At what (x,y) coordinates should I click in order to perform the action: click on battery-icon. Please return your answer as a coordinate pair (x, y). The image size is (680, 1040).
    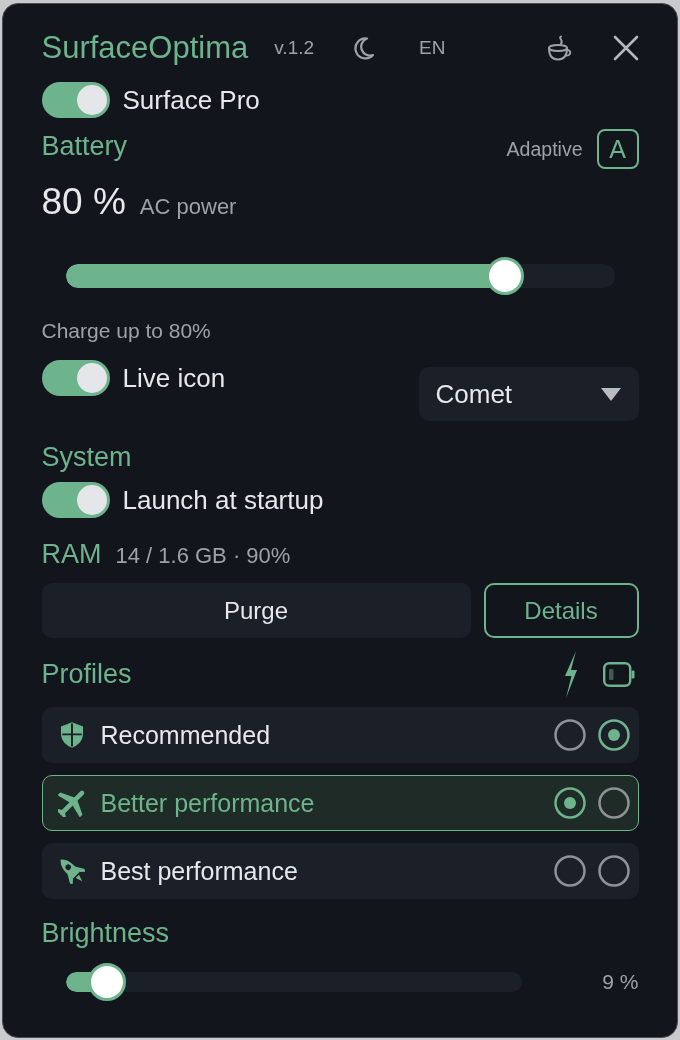
    Looking at the image, I should click on (618, 674).